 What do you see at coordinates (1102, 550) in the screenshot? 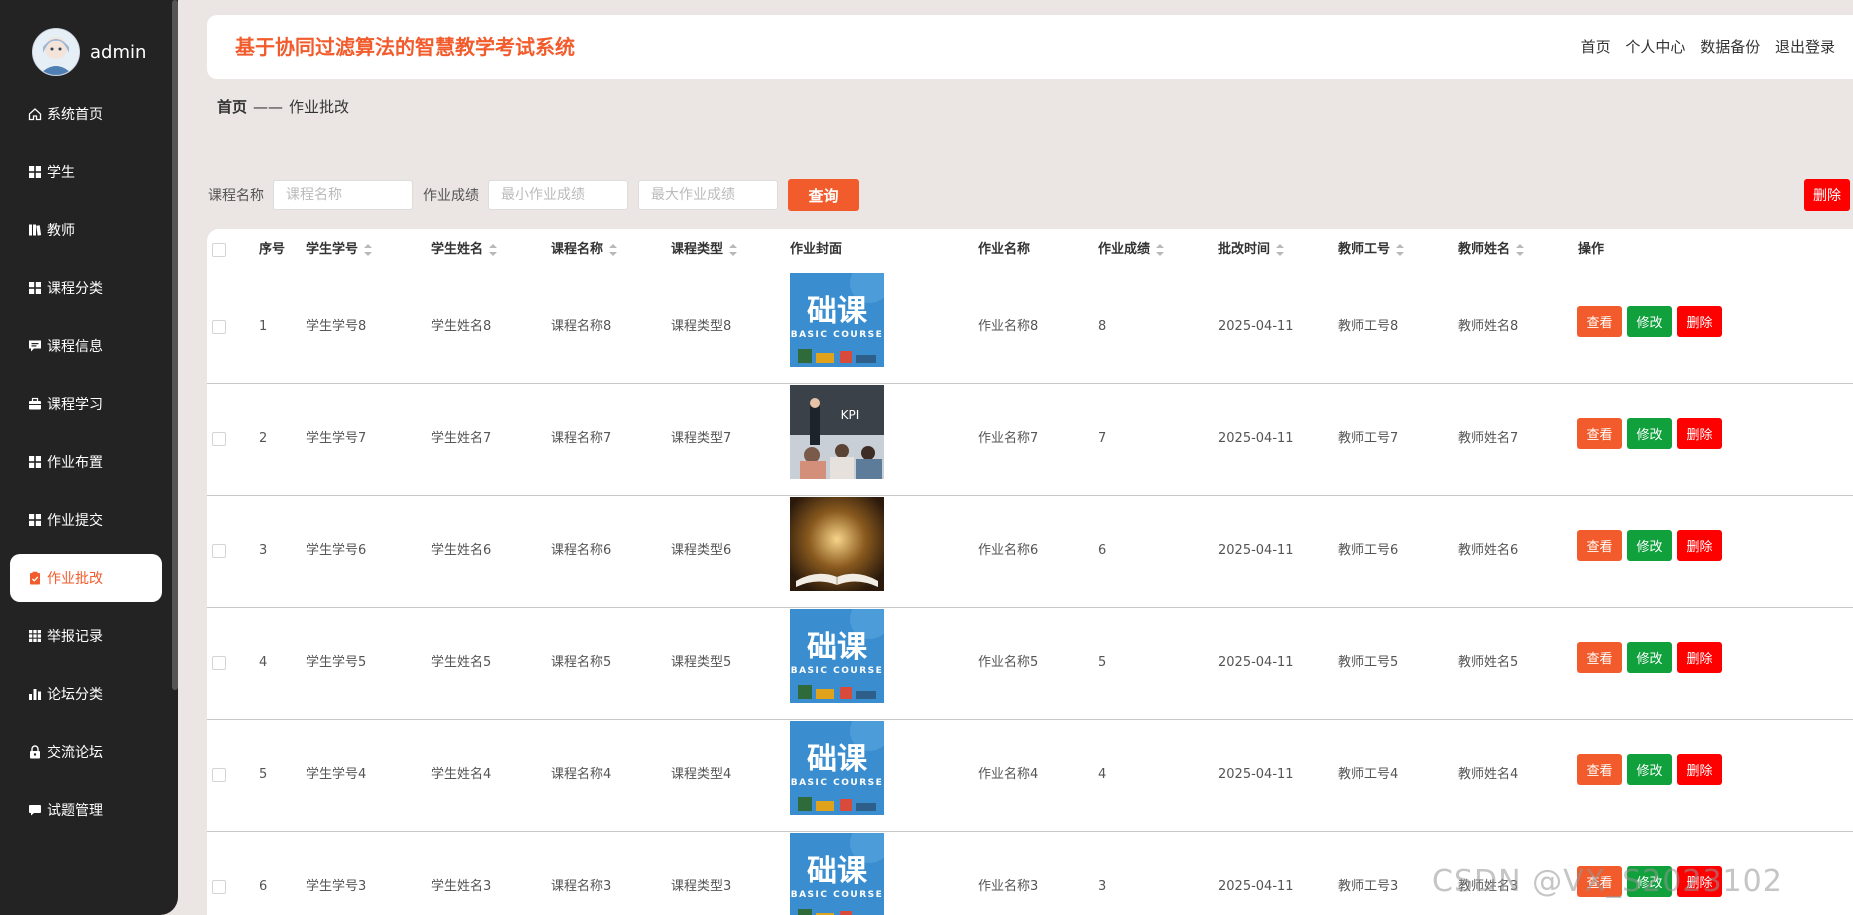
I see `score-cell: 6` at bounding box center [1102, 550].